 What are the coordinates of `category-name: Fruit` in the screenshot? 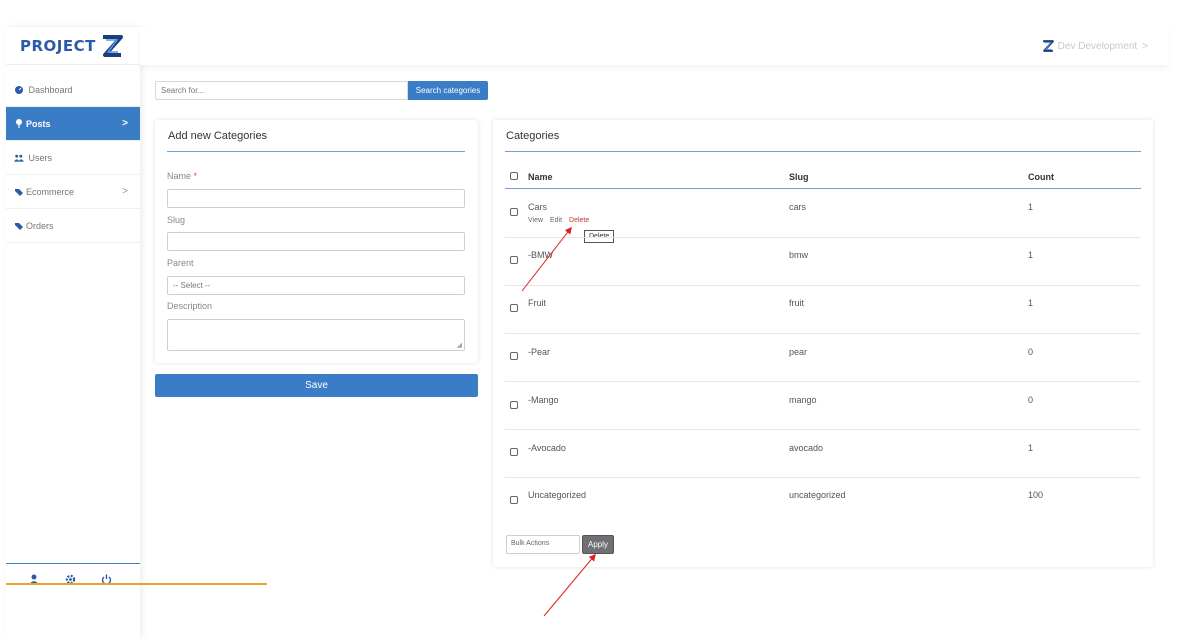 It's located at (537, 303).